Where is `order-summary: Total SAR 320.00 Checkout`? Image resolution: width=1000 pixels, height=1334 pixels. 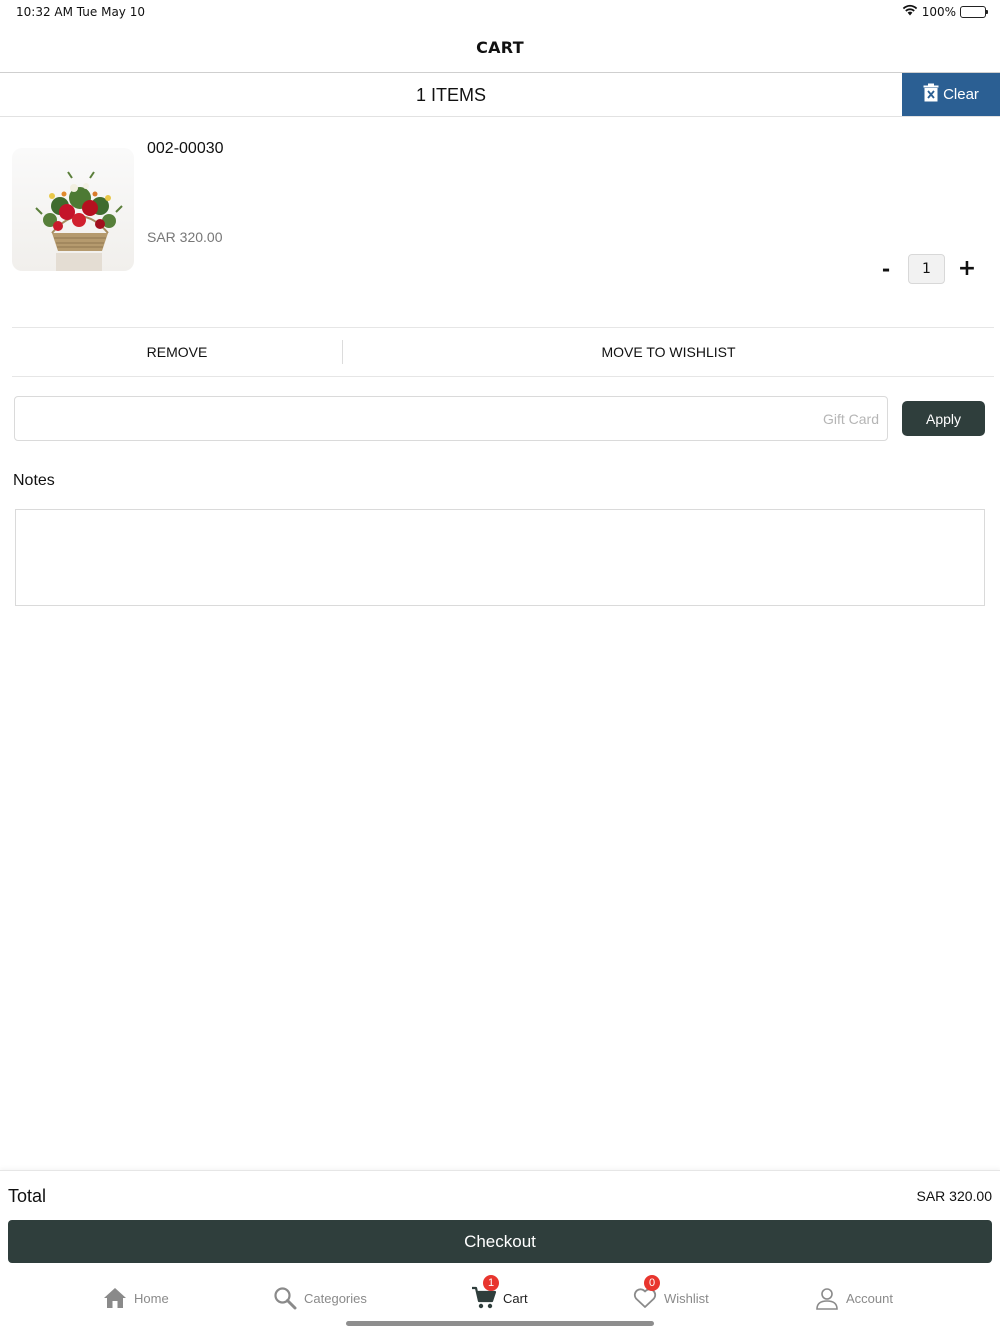 order-summary: Total SAR 320.00 Checkout is located at coordinates (500, 1221).